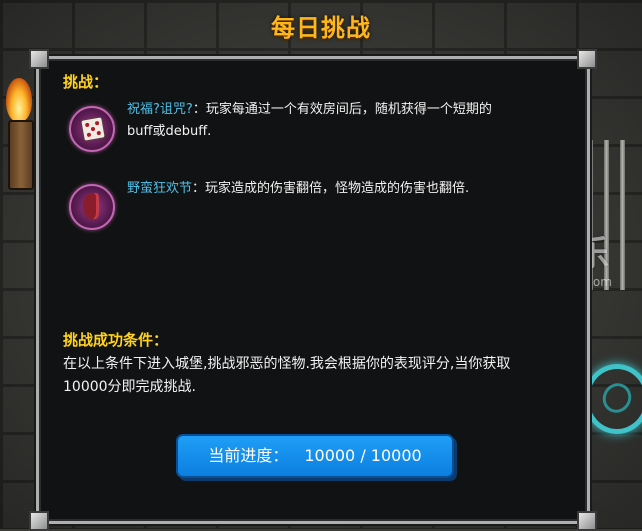  I want to click on condition-line: 10000分即完成挑战., so click(129, 387).